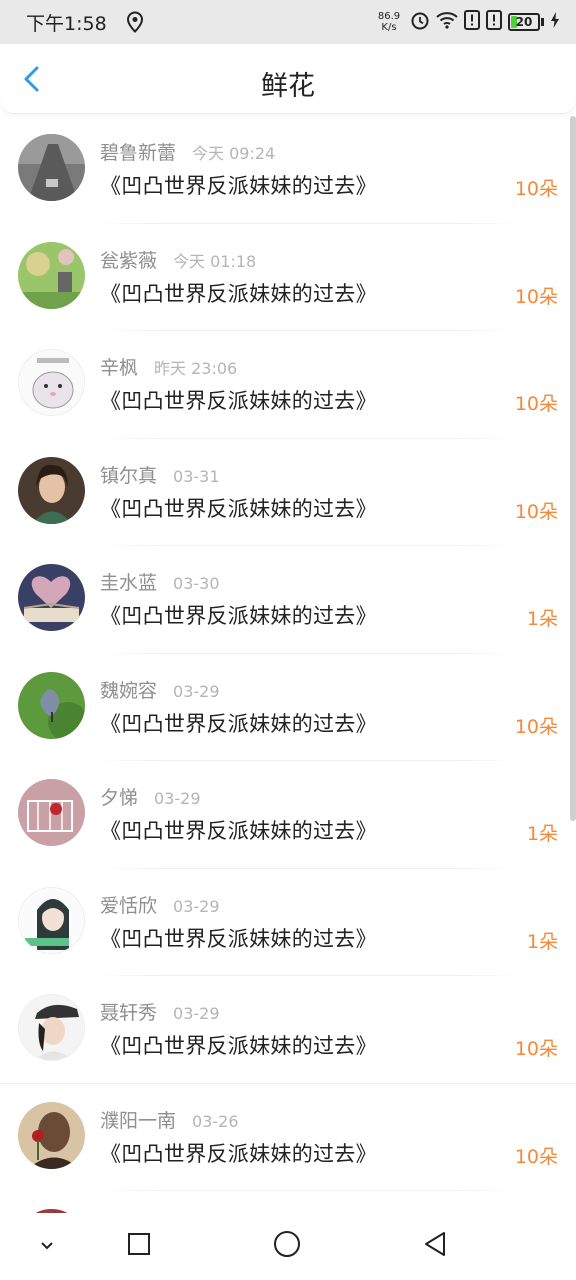  What do you see at coordinates (389, 16) in the screenshot?
I see `network-speed-value: 86.9` at bounding box center [389, 16].